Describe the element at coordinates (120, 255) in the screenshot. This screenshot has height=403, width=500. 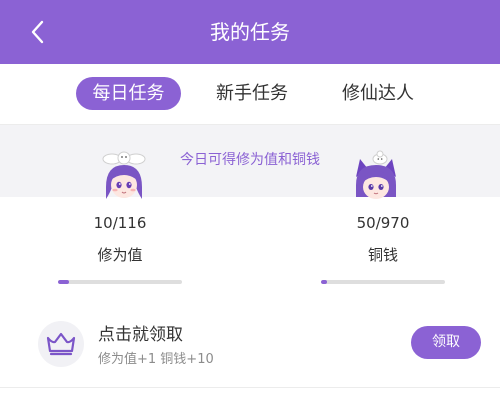
I see `cultivation-label: 修为值` at that location.